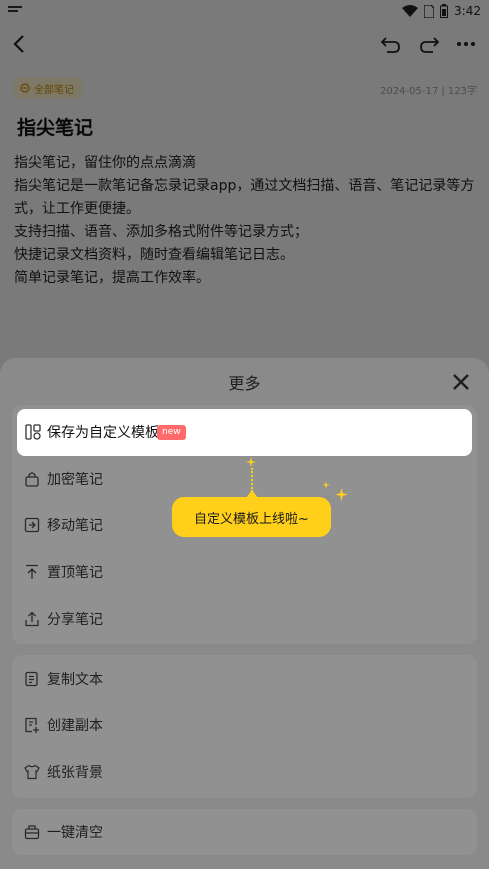 The width and height of the screenshot is (489, 869). What do you see at coordinates (33, 432) in the screenshot?
I see `template-icon` at bounding box center [33, 432].